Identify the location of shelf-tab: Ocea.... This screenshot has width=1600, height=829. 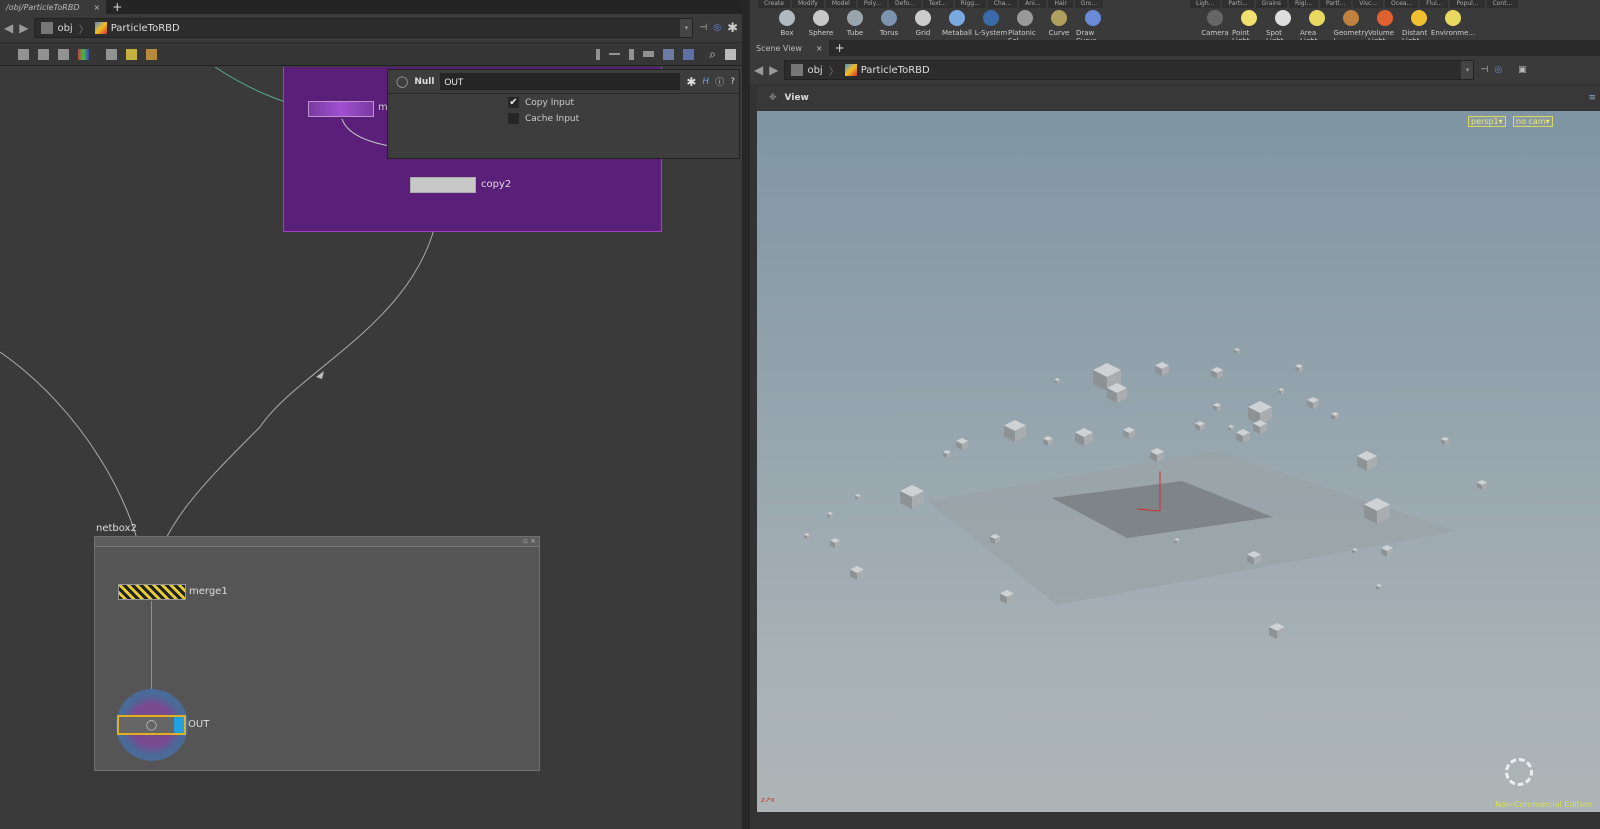
(1402, 4).